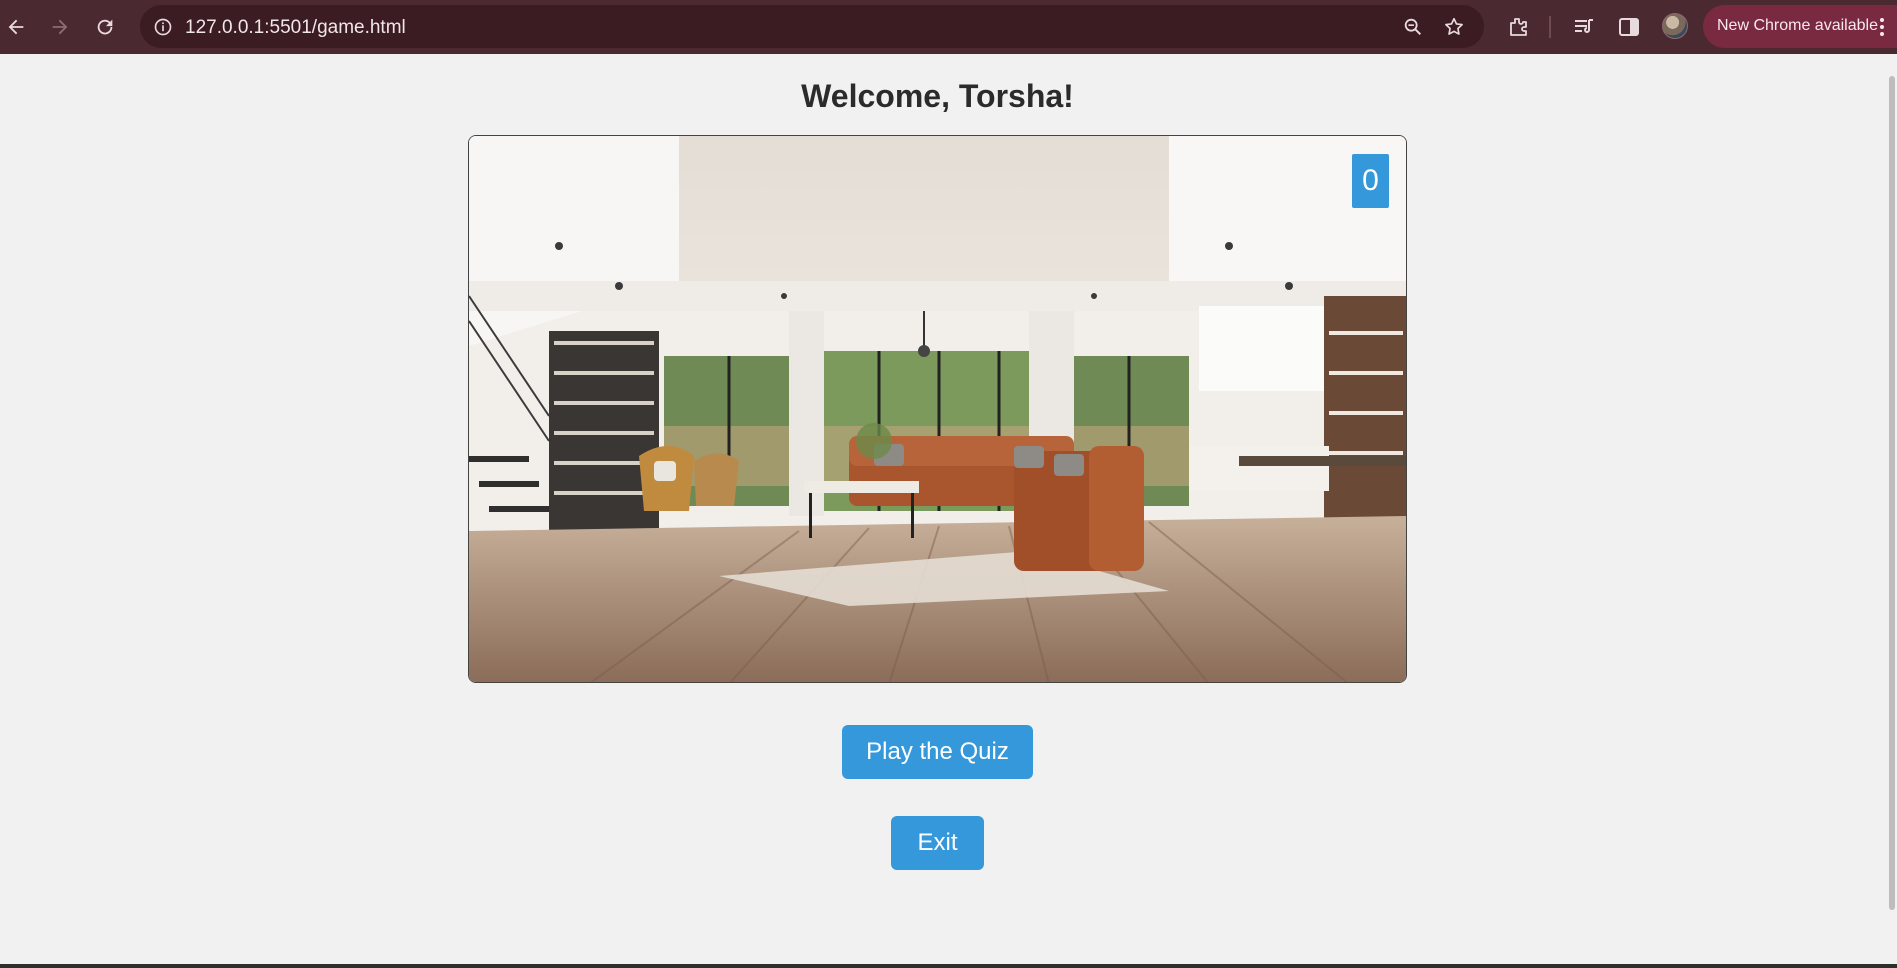  Describe the element at coordinates (1882, 27) in the screenshot. I see `kebab-menu-icon` at that location.